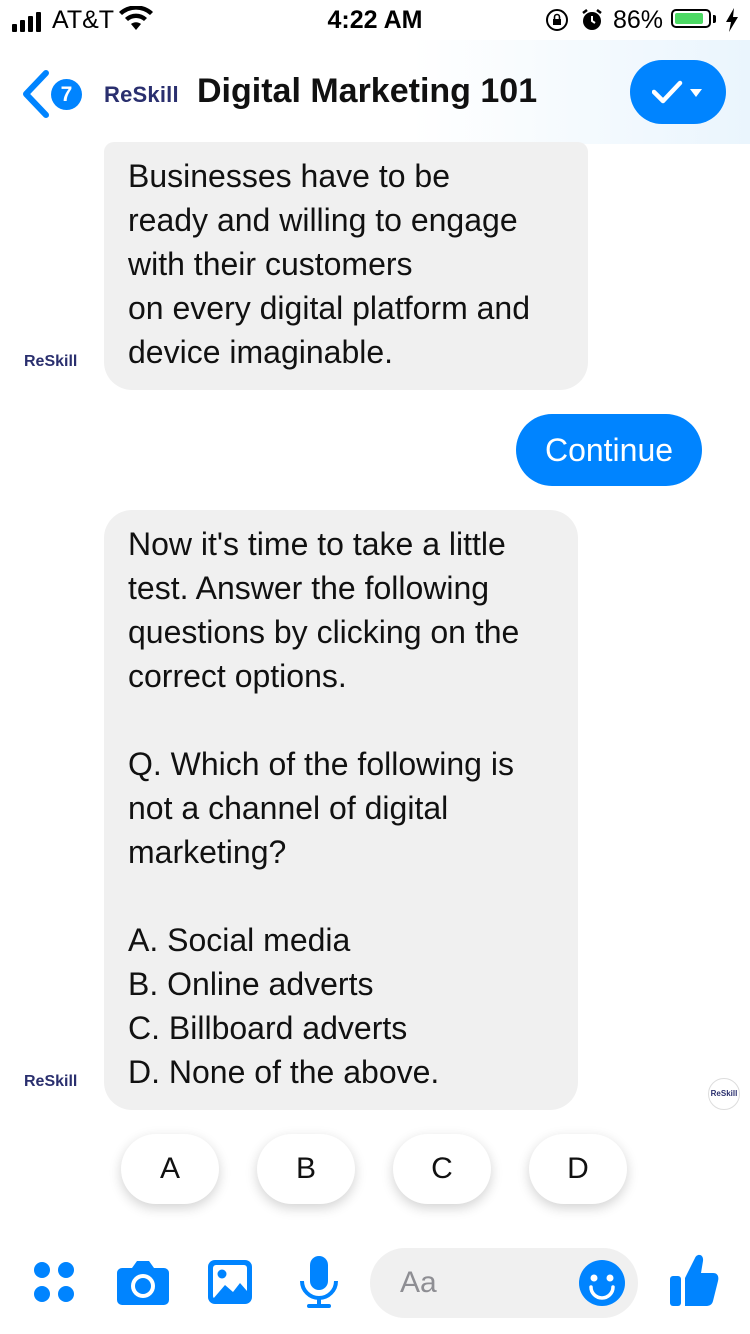  What do you see at coordinates (732, 23) in the screenshot?
I see `charging-bolt-icon` at bounding box center [732, 23].